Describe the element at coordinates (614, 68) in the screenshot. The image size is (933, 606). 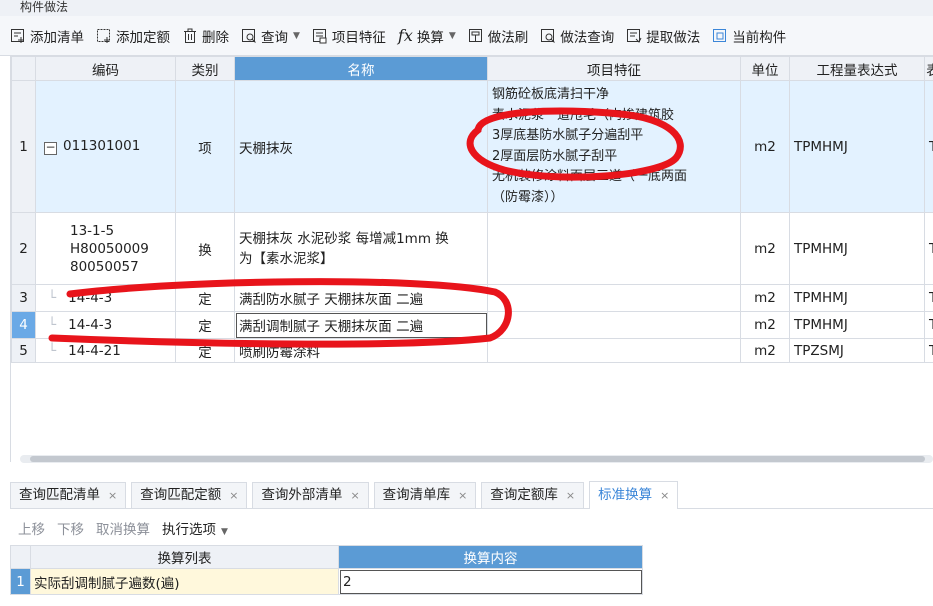
I see `feature-column-header: 项目特征` at that location.